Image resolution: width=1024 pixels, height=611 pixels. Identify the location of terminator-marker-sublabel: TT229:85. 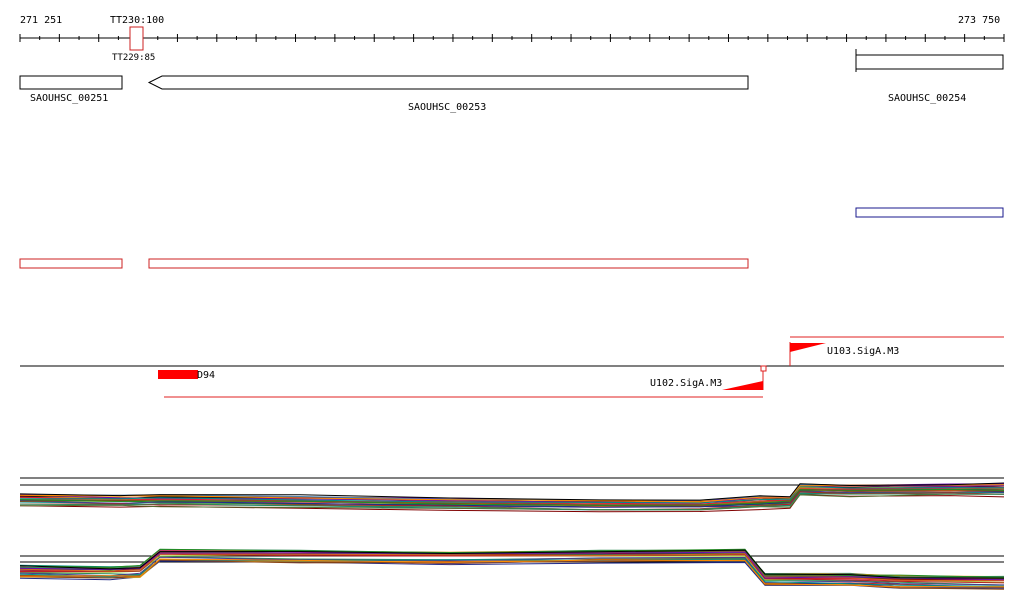
(133, 58).